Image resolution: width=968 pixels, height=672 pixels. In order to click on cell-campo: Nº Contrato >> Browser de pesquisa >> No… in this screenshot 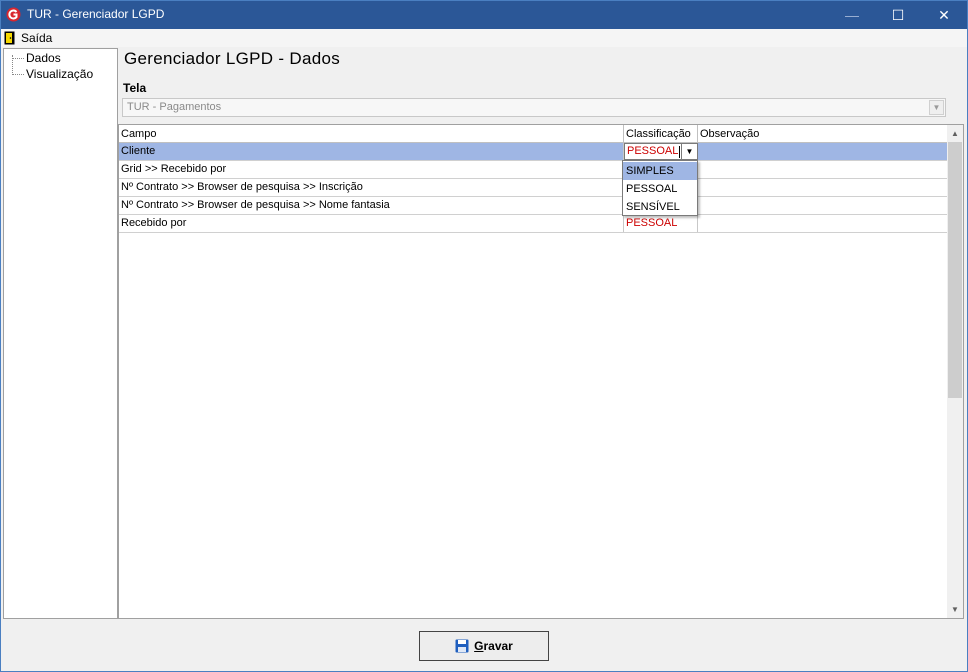, I will do `click(371, 205)`.